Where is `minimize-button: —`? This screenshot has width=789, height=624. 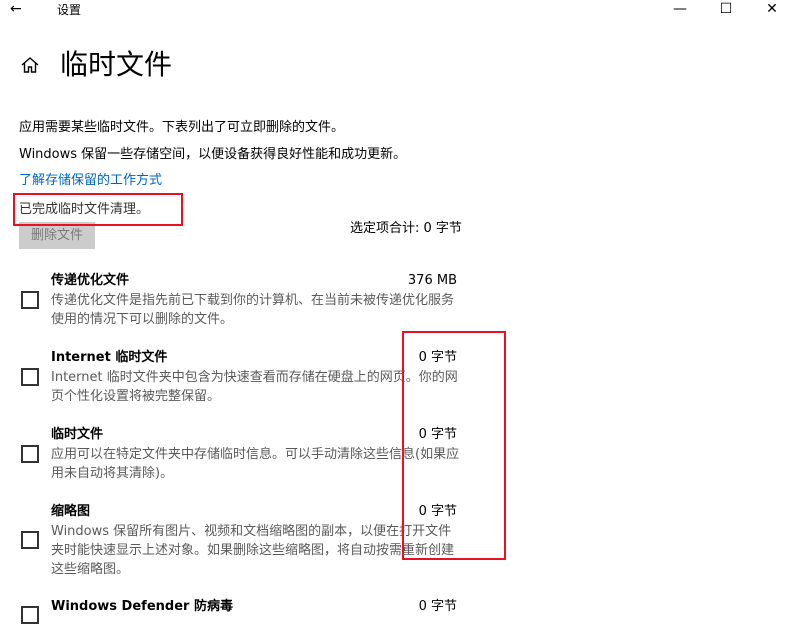 minimize-button: — is located at coordinates (680, 10).